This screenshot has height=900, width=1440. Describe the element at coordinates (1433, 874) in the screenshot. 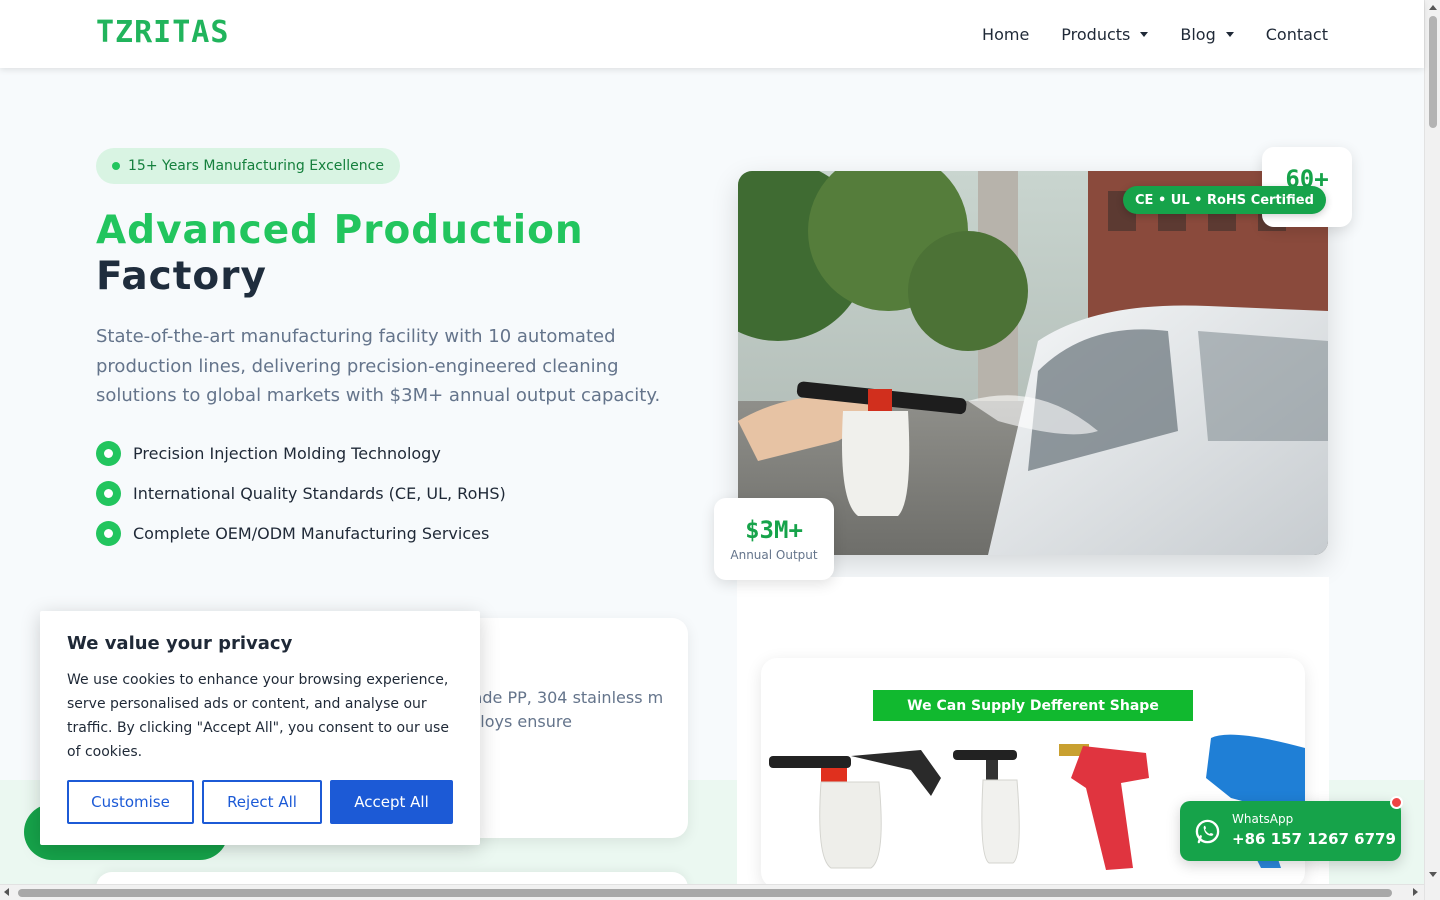

I see `scroll-down-icon` at that location.